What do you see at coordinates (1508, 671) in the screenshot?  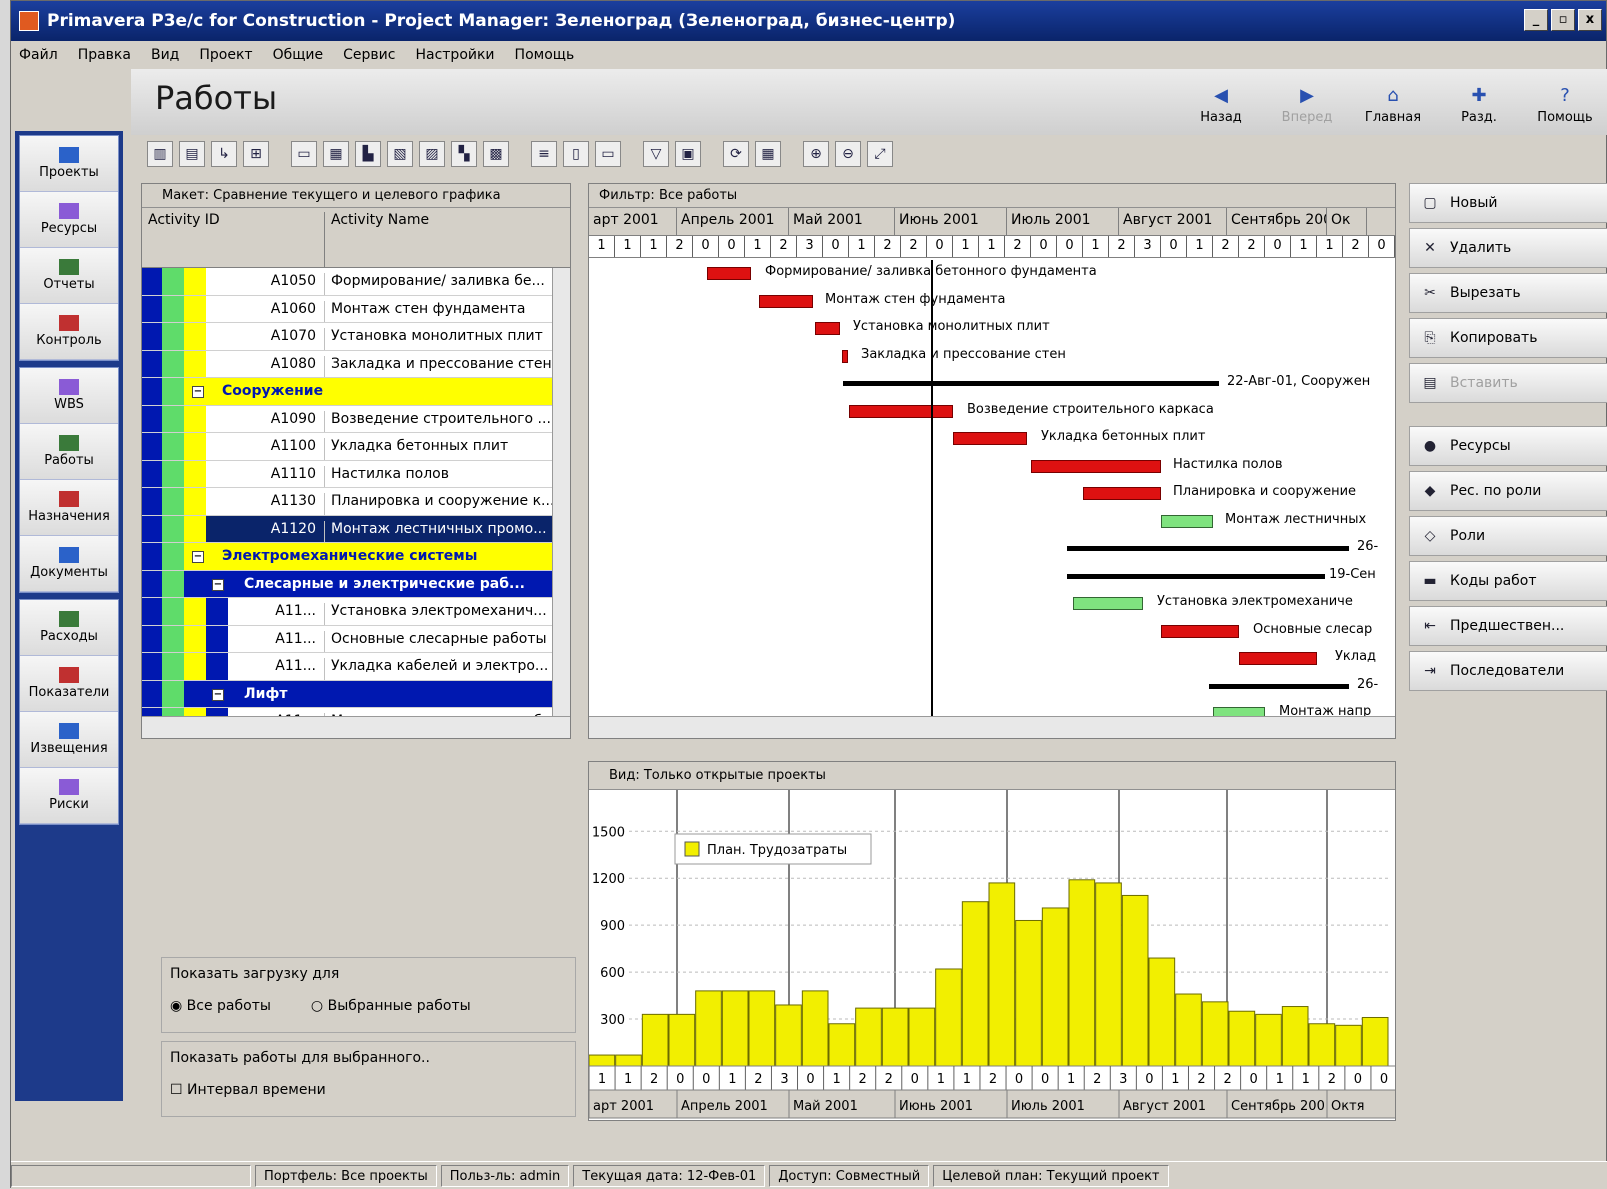 I see `panel-button-successors: ⇥ Последователи` at bounding box center [1508, 671].